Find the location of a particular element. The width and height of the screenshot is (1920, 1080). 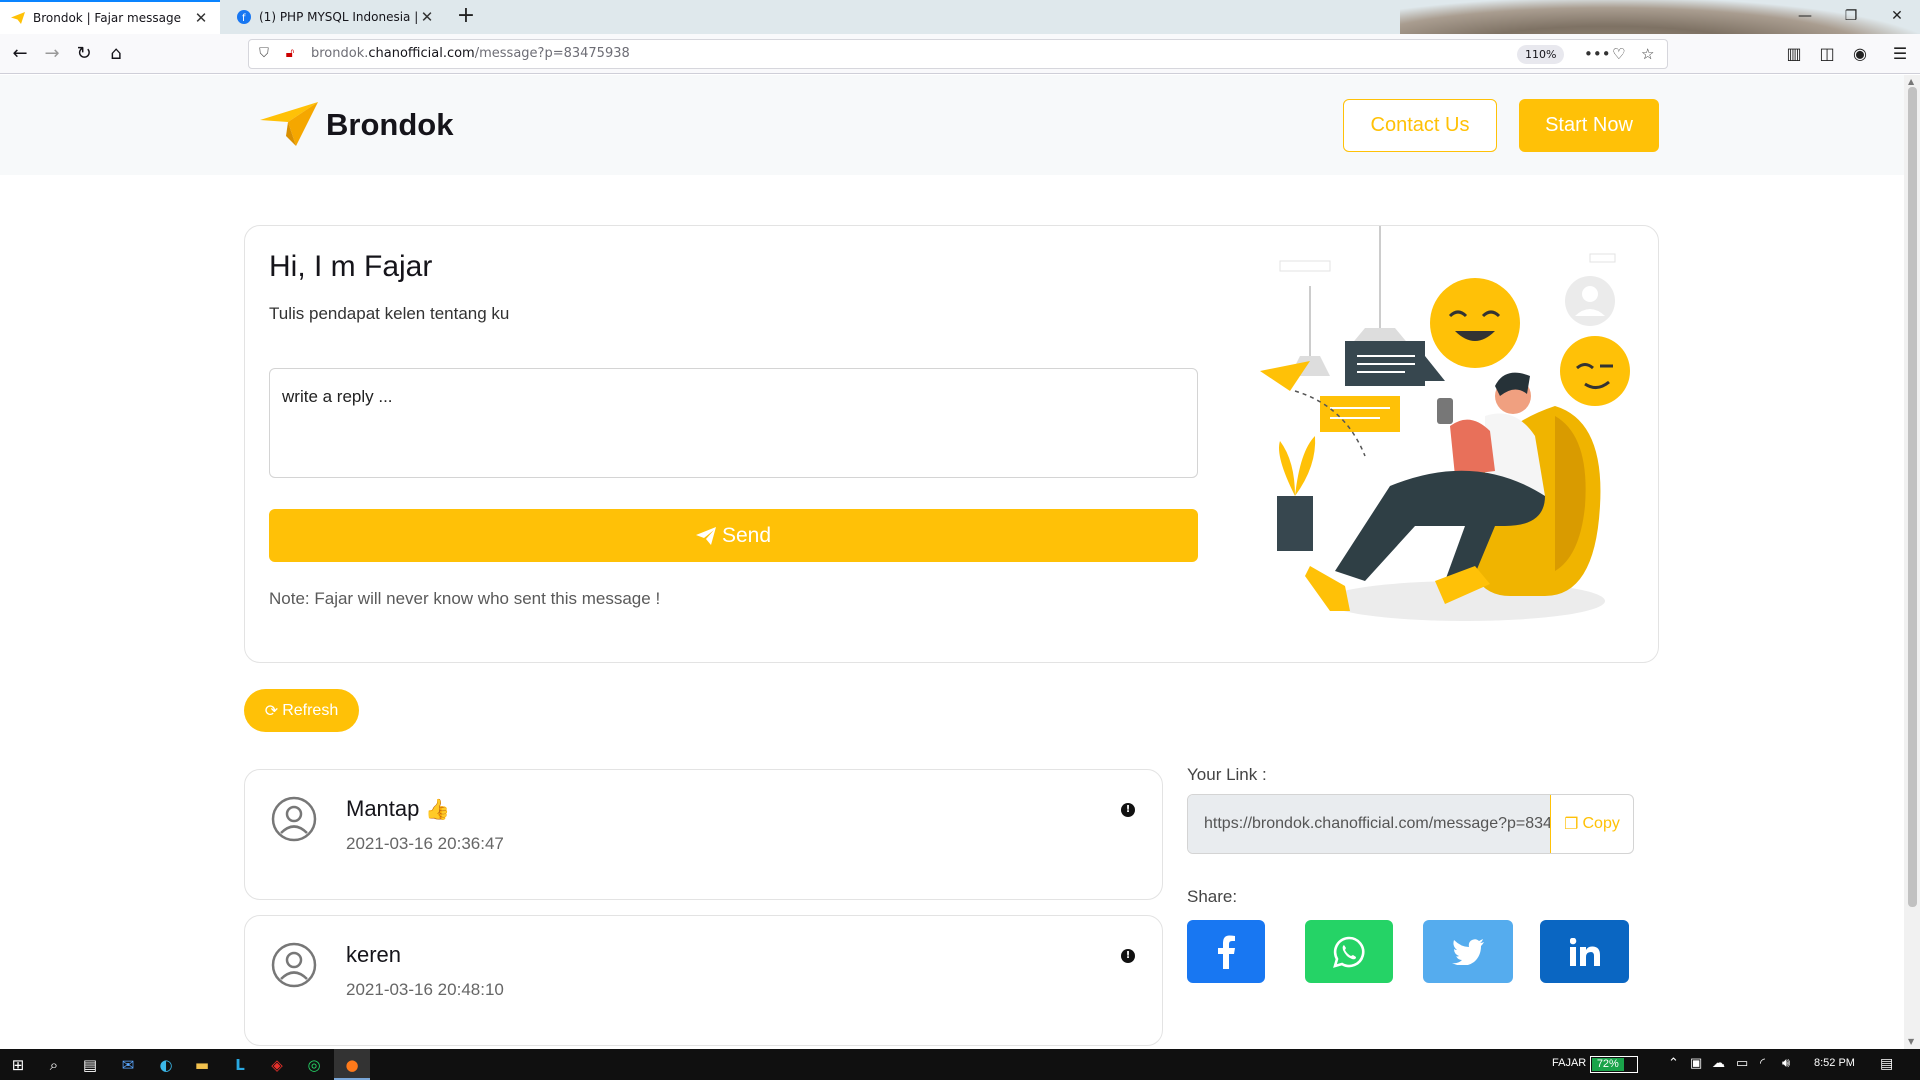

send-button: Send is located at coordinates (733, 535).